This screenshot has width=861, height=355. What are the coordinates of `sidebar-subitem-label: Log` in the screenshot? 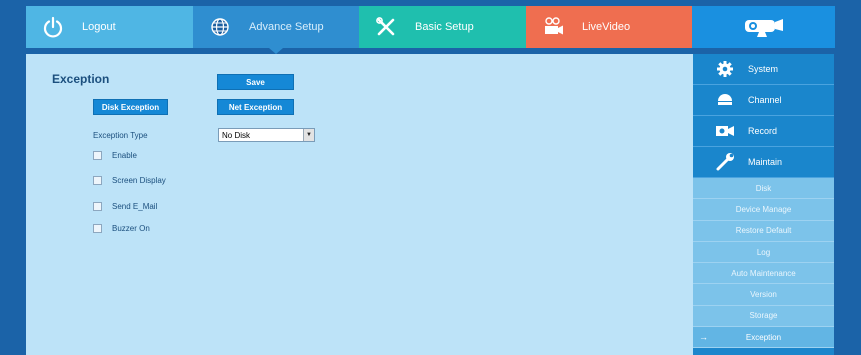 It's located at (763, 252).